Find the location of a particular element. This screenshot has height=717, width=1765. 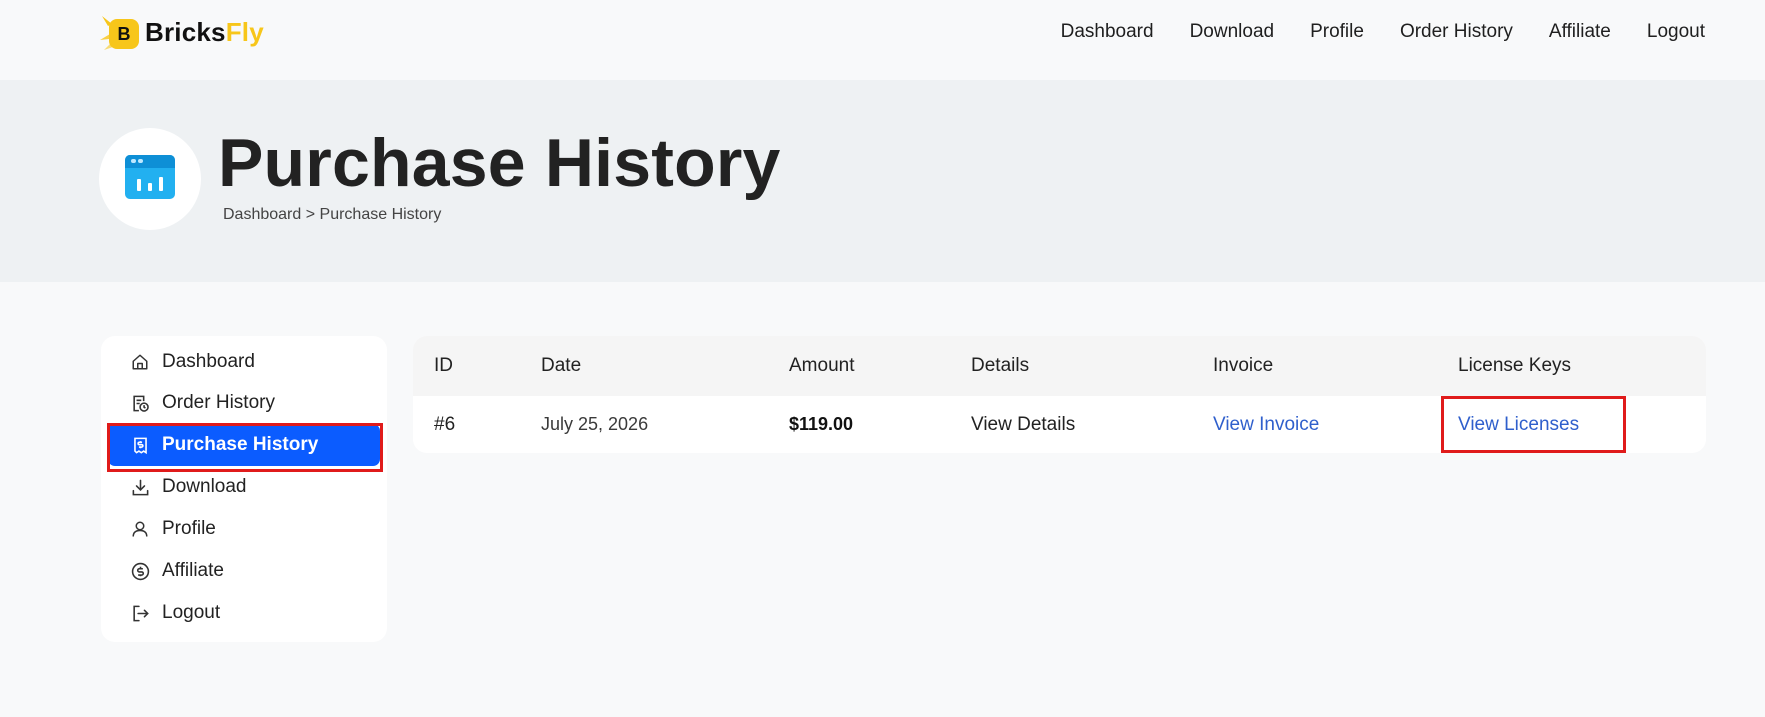

home-icon is located at coordinates (140, 362).